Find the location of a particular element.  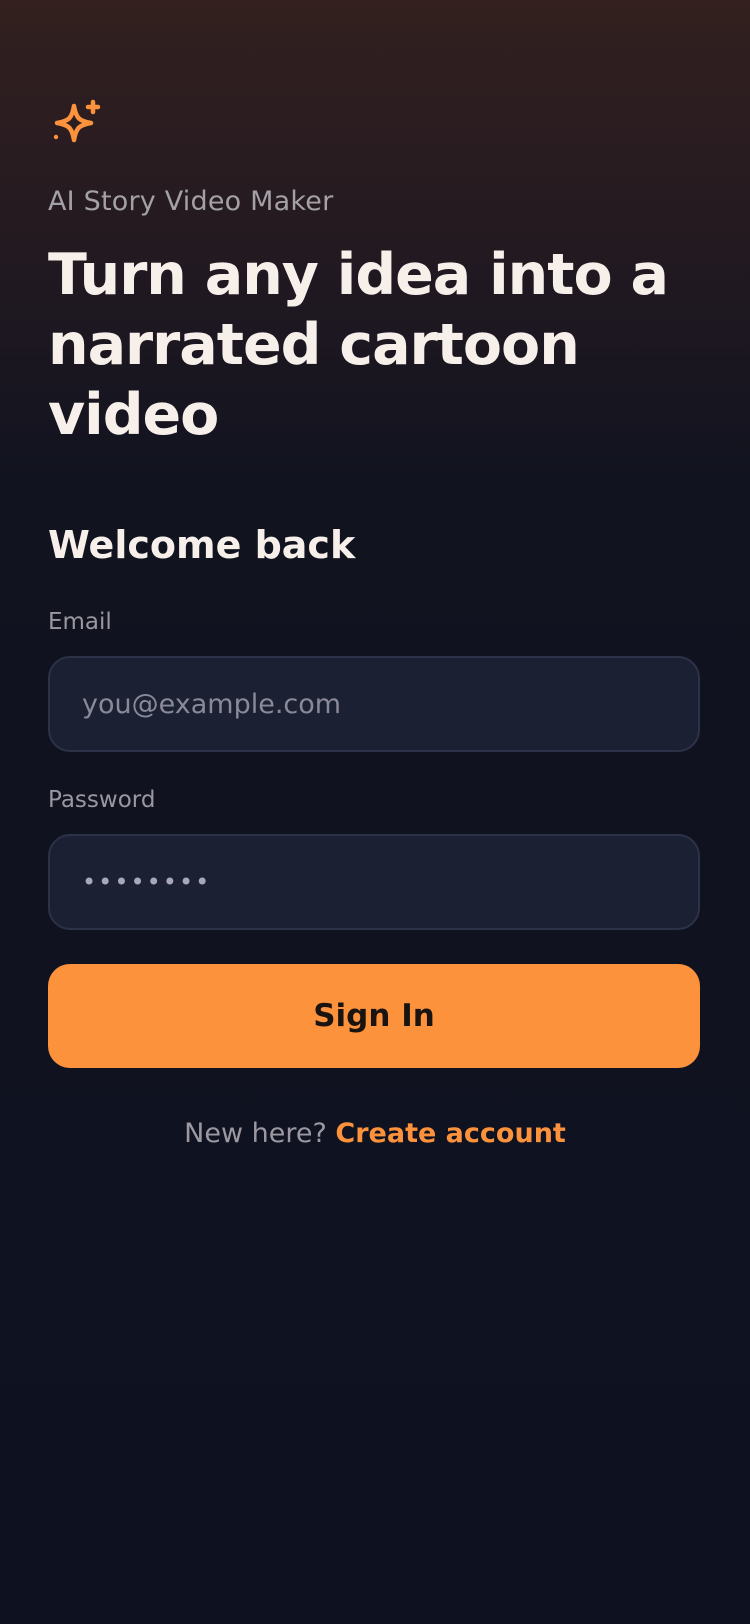

sign-in-button: Sign In is located at coordinates (374, 1016).